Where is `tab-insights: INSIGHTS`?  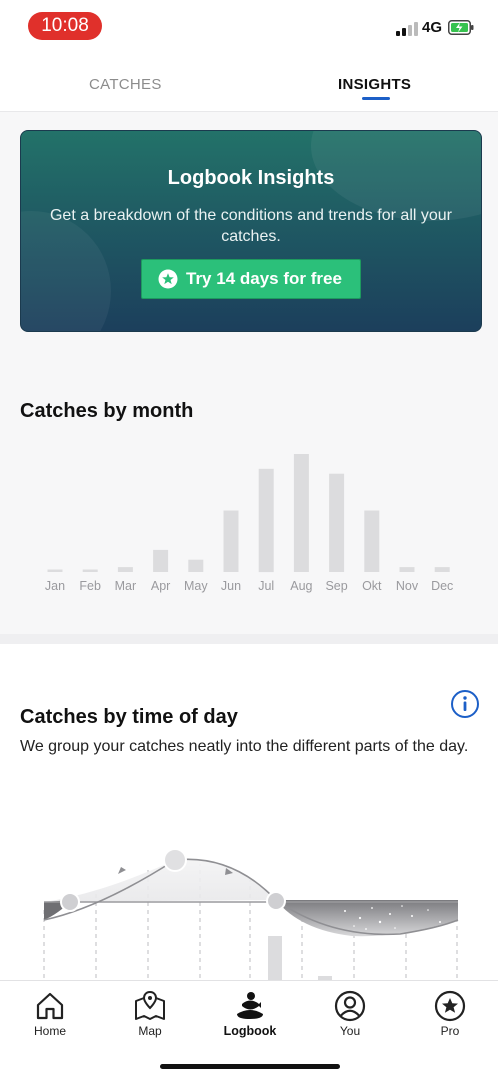 tab-insights: INSIGHTS is located at coordinates (374, 84).